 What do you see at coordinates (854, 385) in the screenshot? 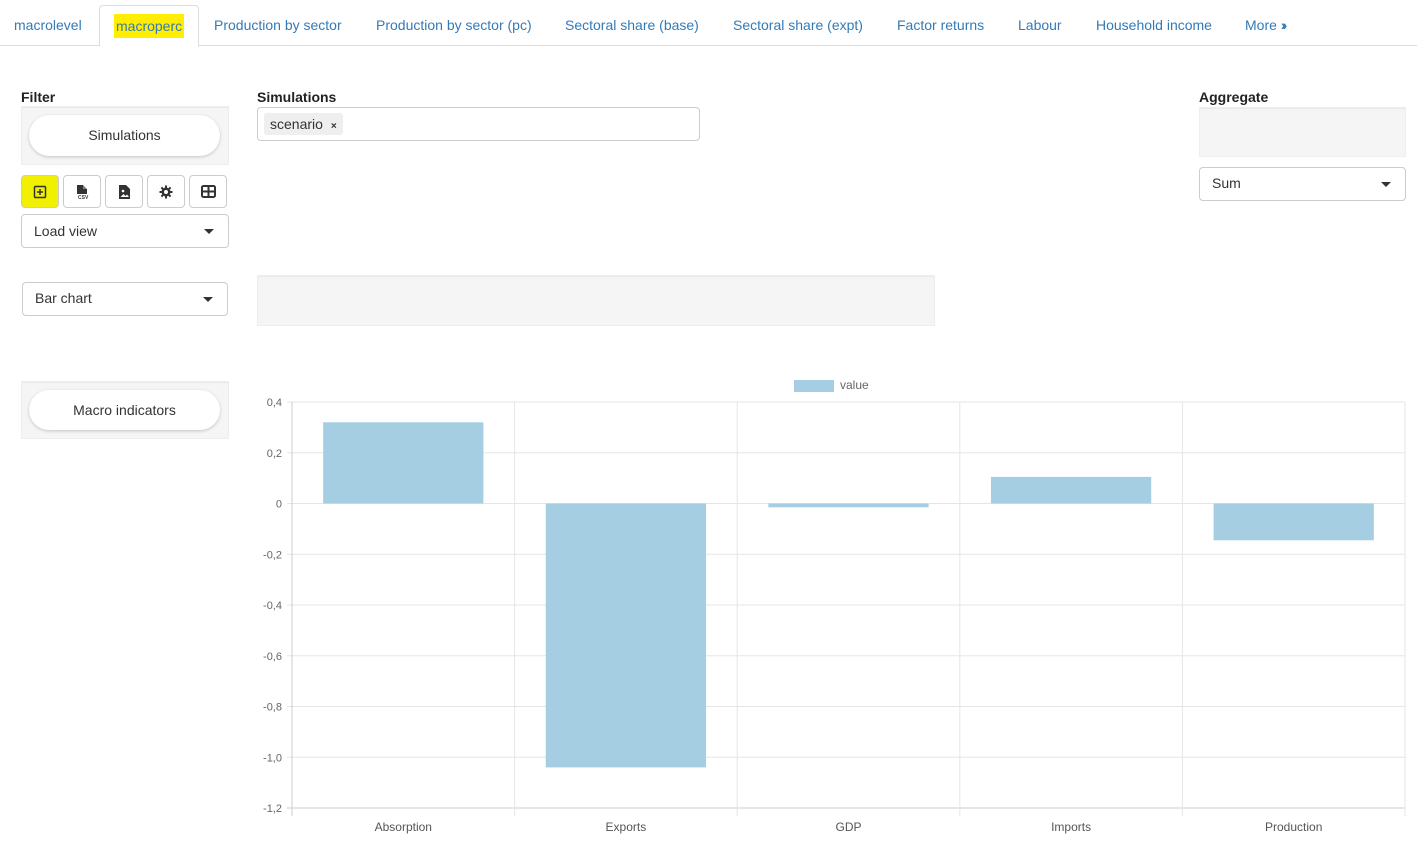
I see `legend-label: value` at bounding box center [854, 385].